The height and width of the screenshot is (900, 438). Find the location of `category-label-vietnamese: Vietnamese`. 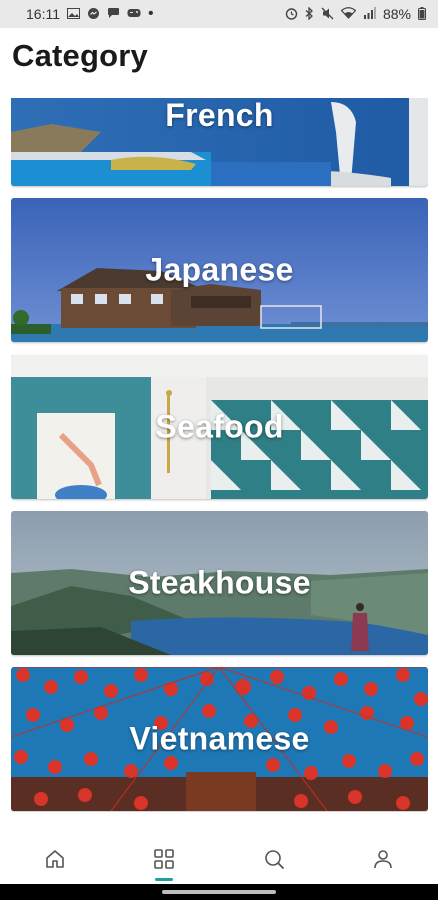

category-label-vietnamese: Vietnamese is located at coordinates (219, 738).